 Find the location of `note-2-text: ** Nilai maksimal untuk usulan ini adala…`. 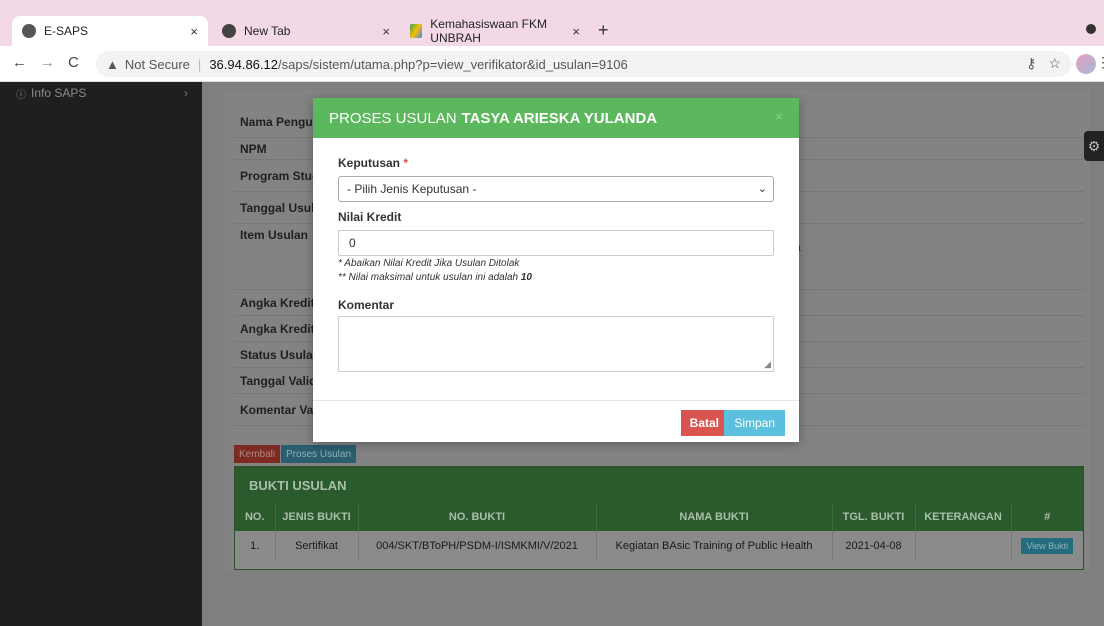

note-2-text: ** Nilai maksimal untuk usulan ini adala… is located at coordinates (428, 277).